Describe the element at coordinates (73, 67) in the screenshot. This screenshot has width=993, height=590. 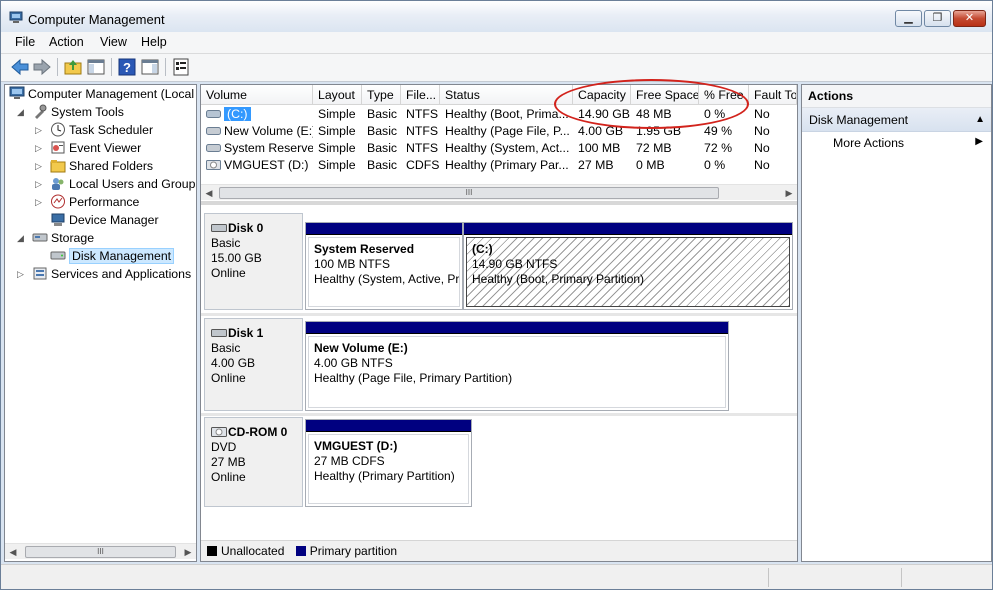
I see `up-folder-icon` at that location.